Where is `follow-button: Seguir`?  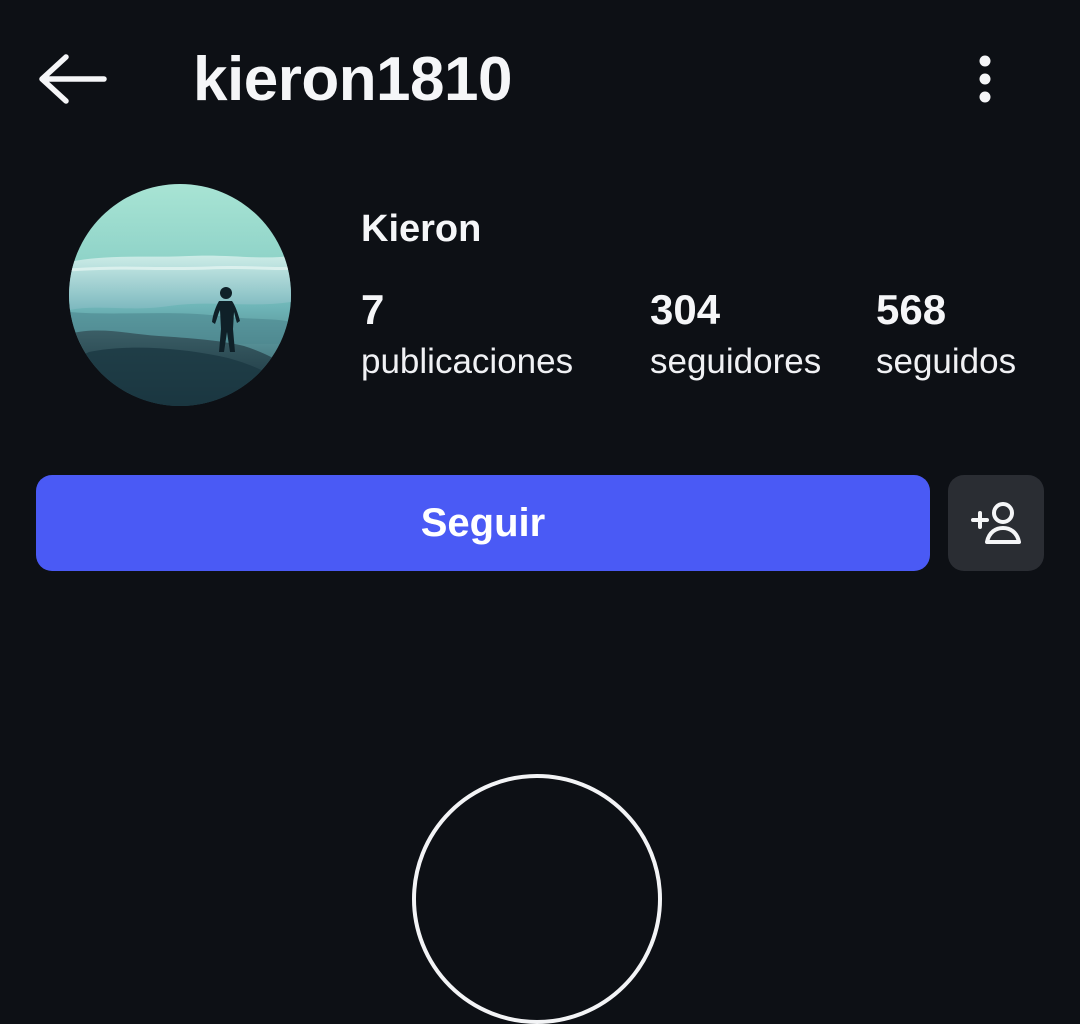 follow-button: Seguir is located at coordinates (483, 523).